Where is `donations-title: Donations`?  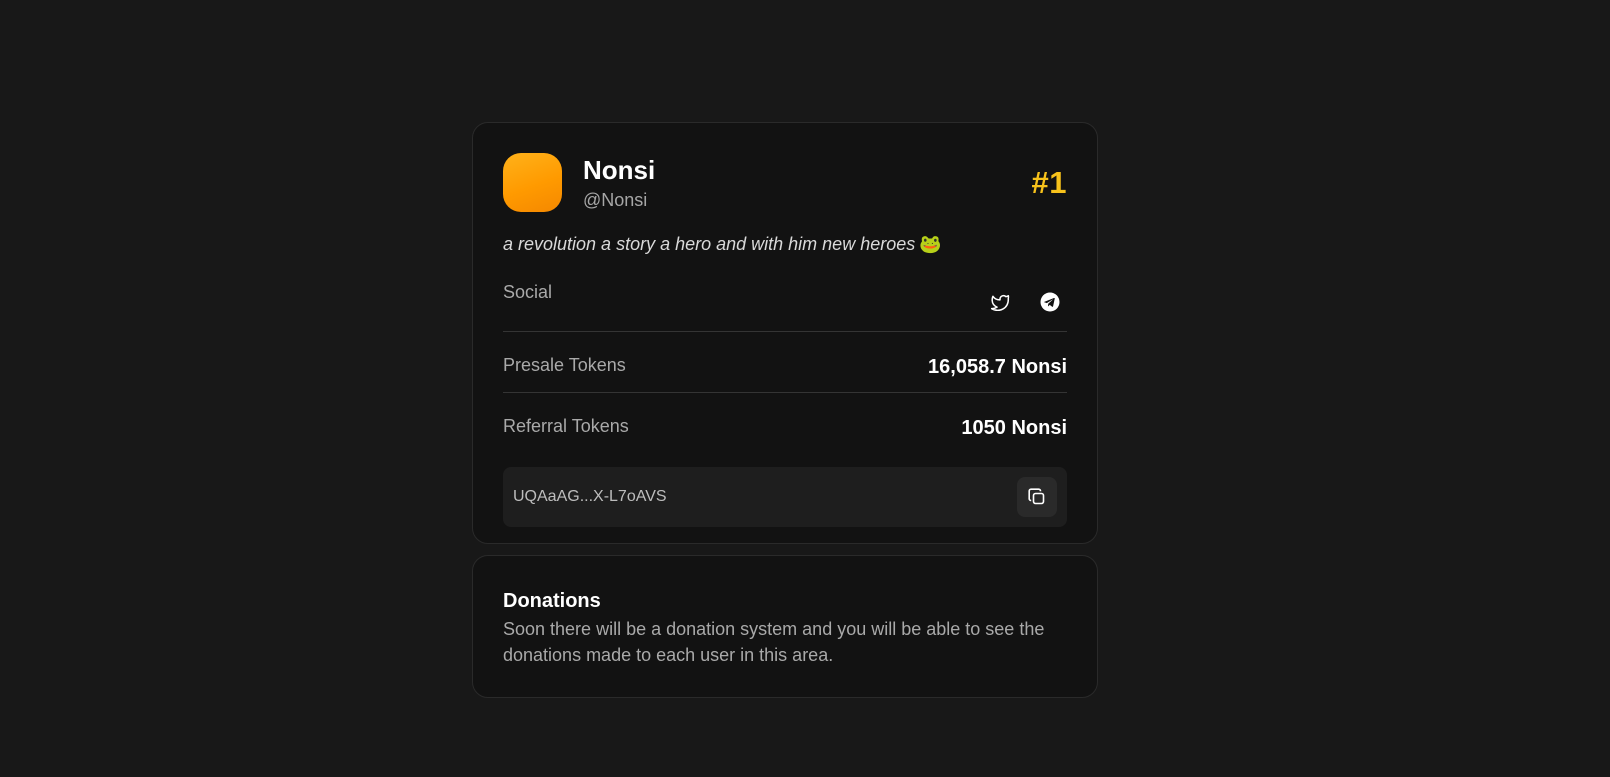 donations-title: Donations is located at coordinates (552, 601).